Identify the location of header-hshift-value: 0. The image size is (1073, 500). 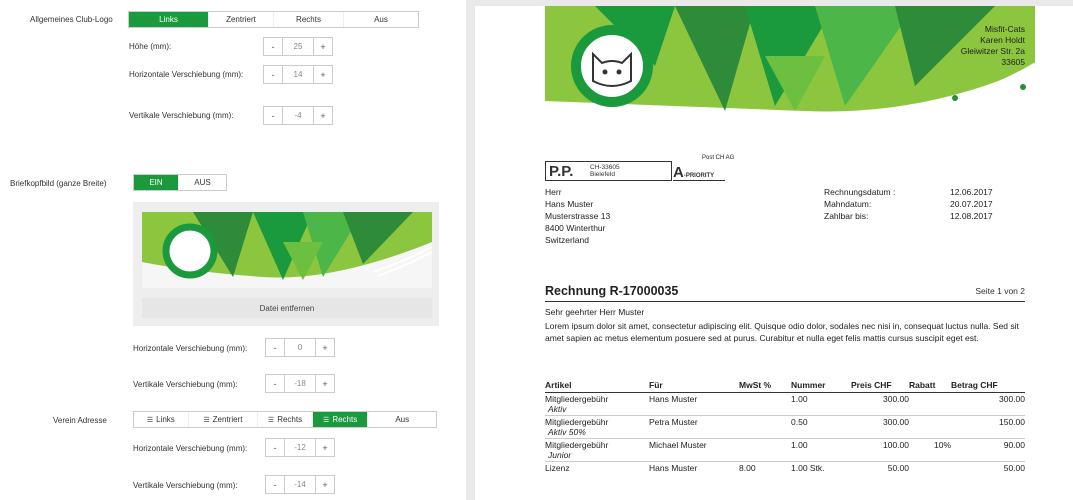
(300, 347).